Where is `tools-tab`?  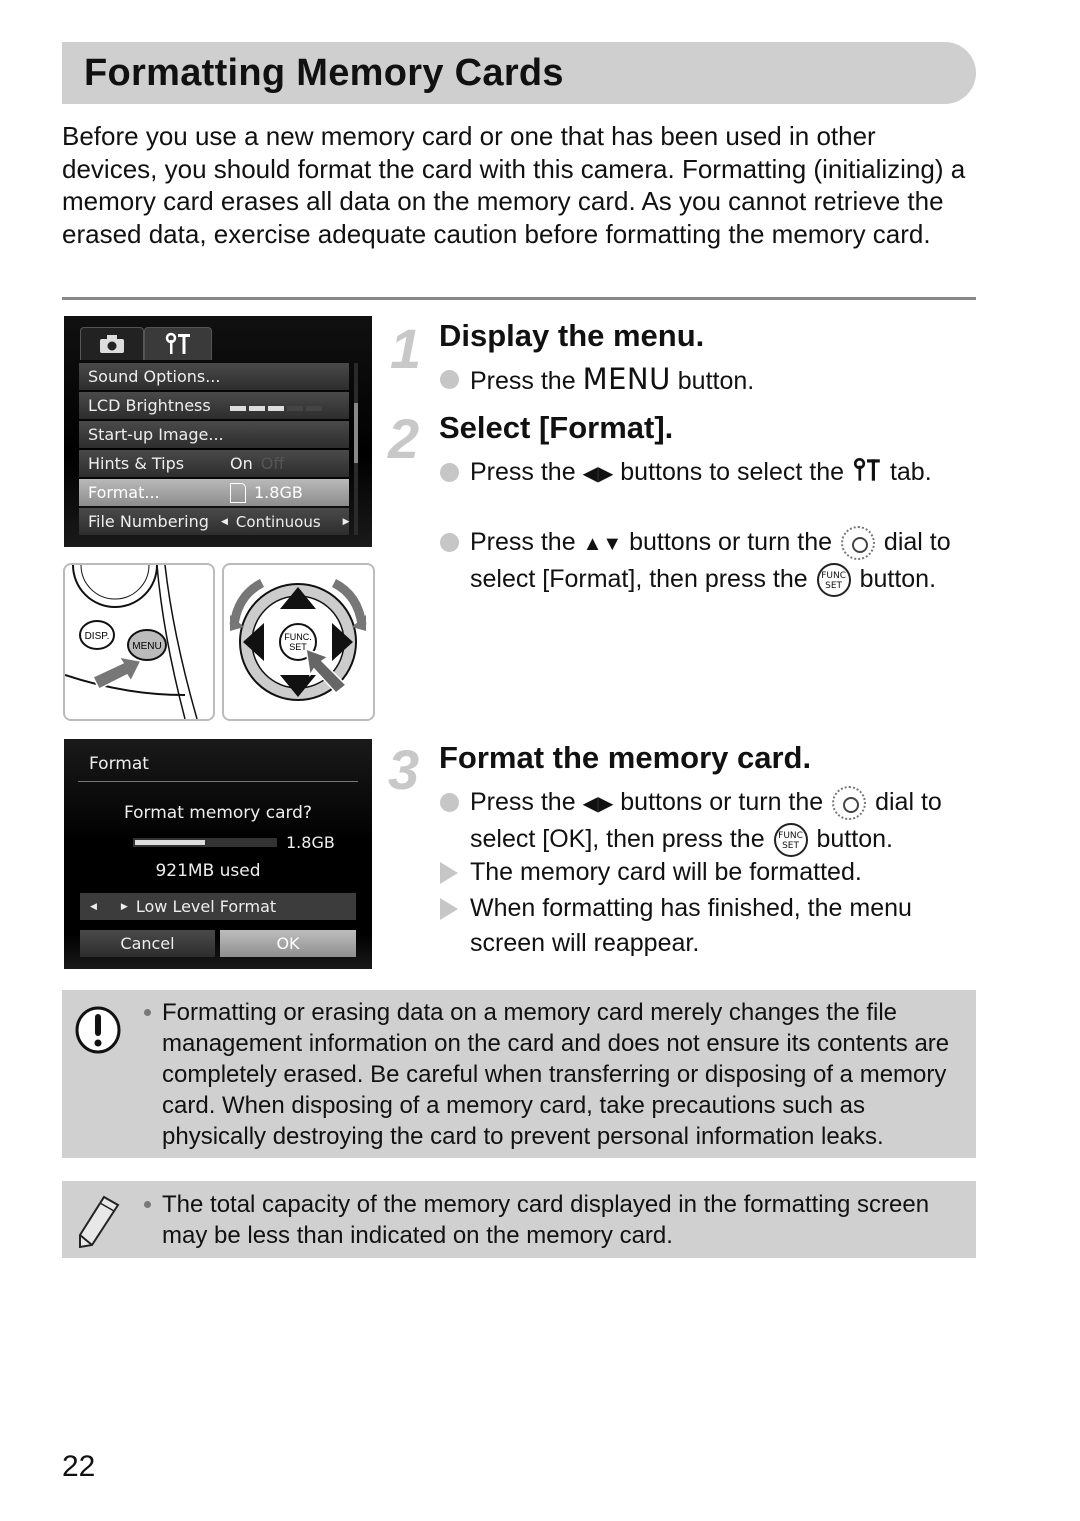
tools-tab is located at coordinates (178, 343).